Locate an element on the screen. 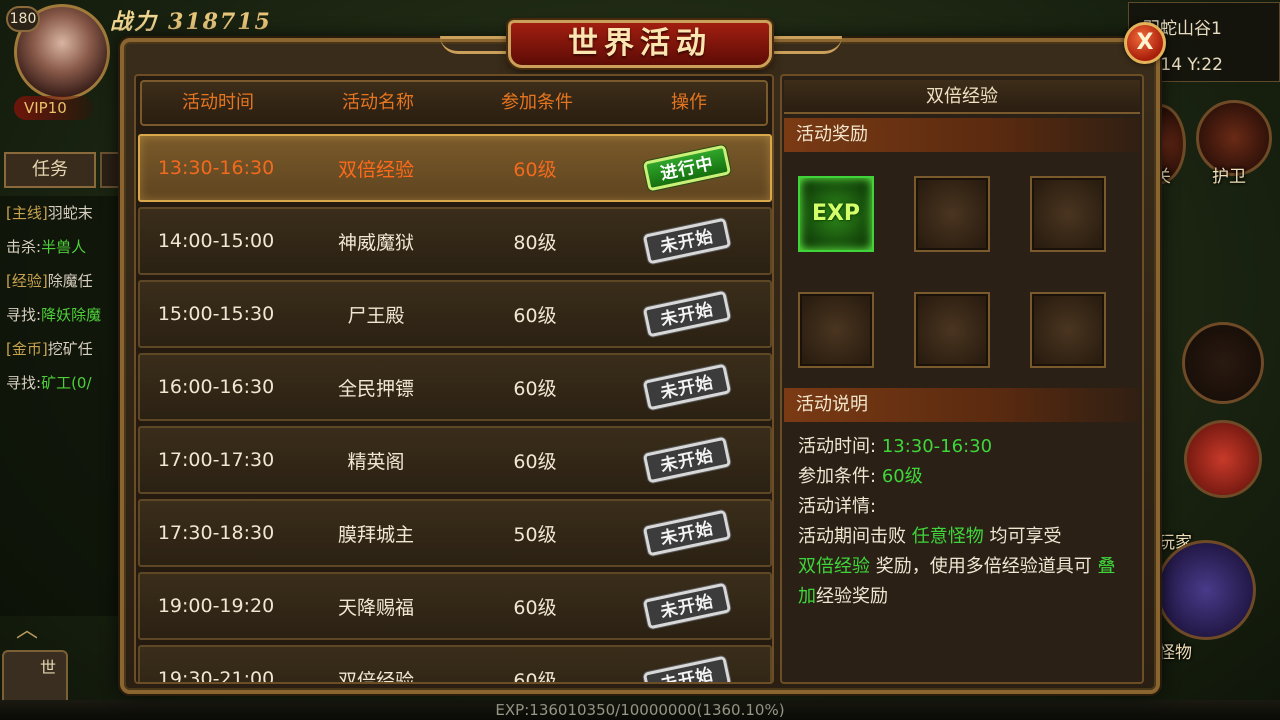  event-name: 天降赐福 is located at coordinates (375, 607).